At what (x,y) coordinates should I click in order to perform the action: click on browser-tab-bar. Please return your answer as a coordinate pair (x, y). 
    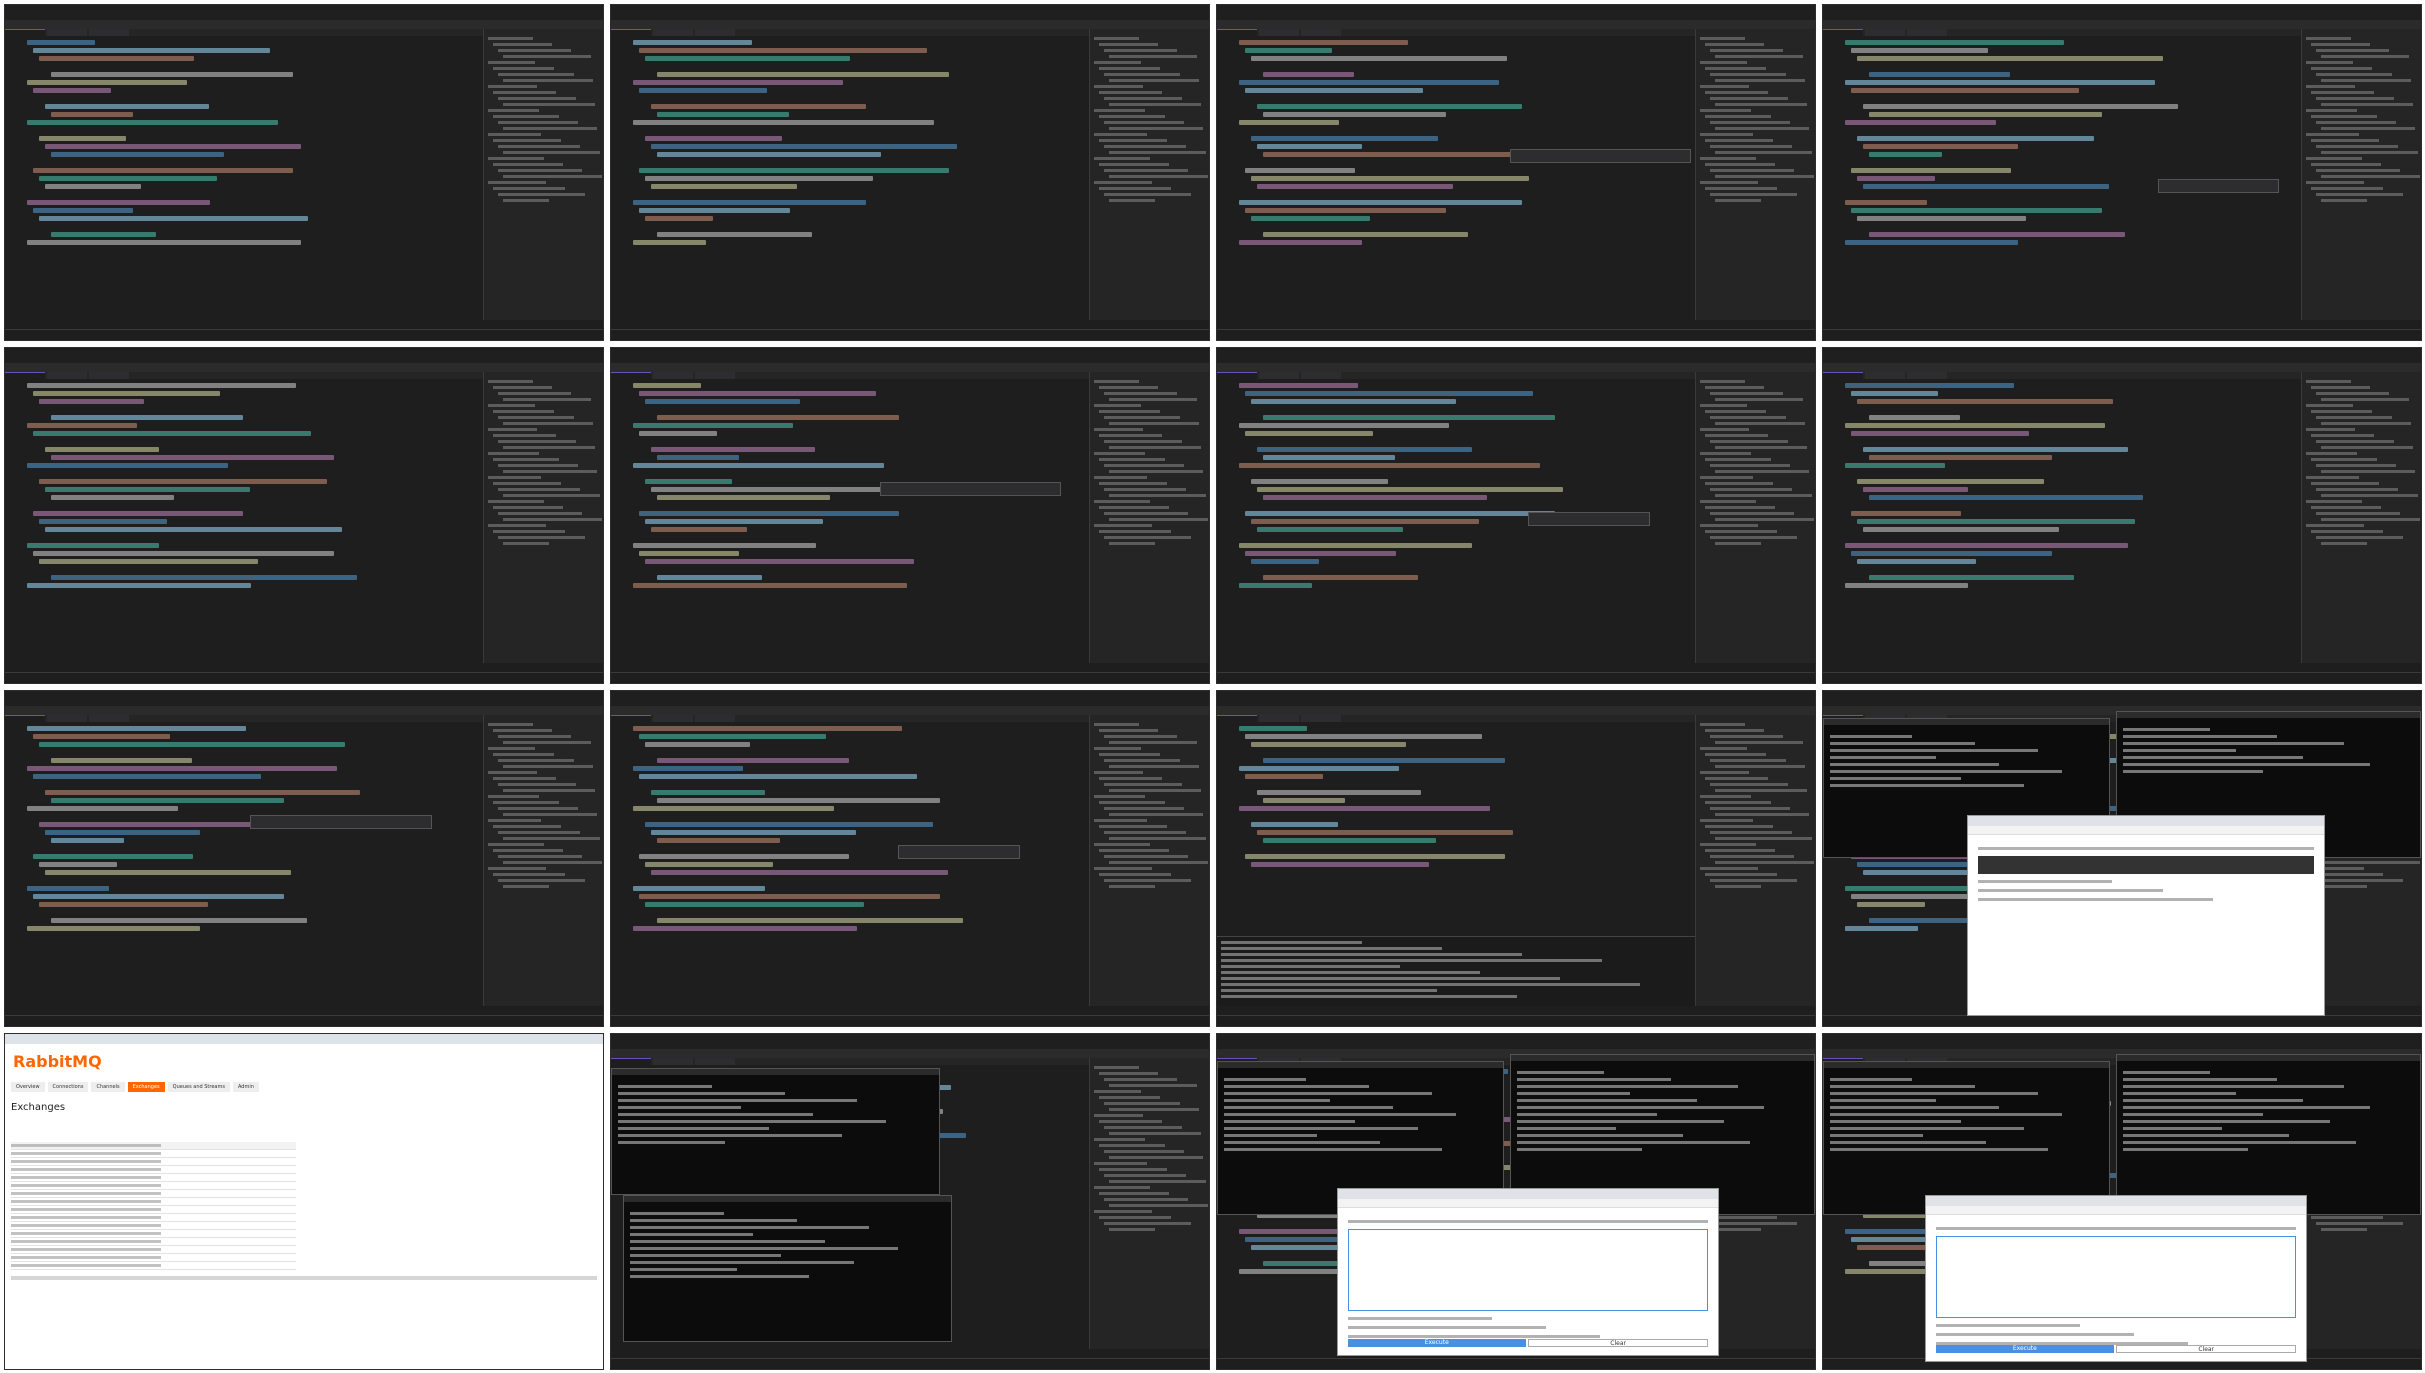
    Looking at the image, I should click on (2146, 820).